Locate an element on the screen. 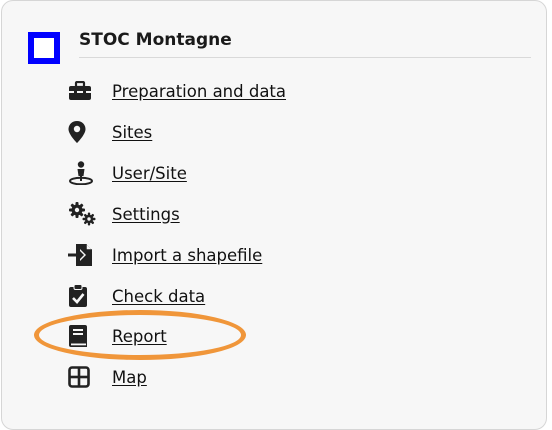  menu-item-user-site: User/Site is located at coordinates (127, 173).